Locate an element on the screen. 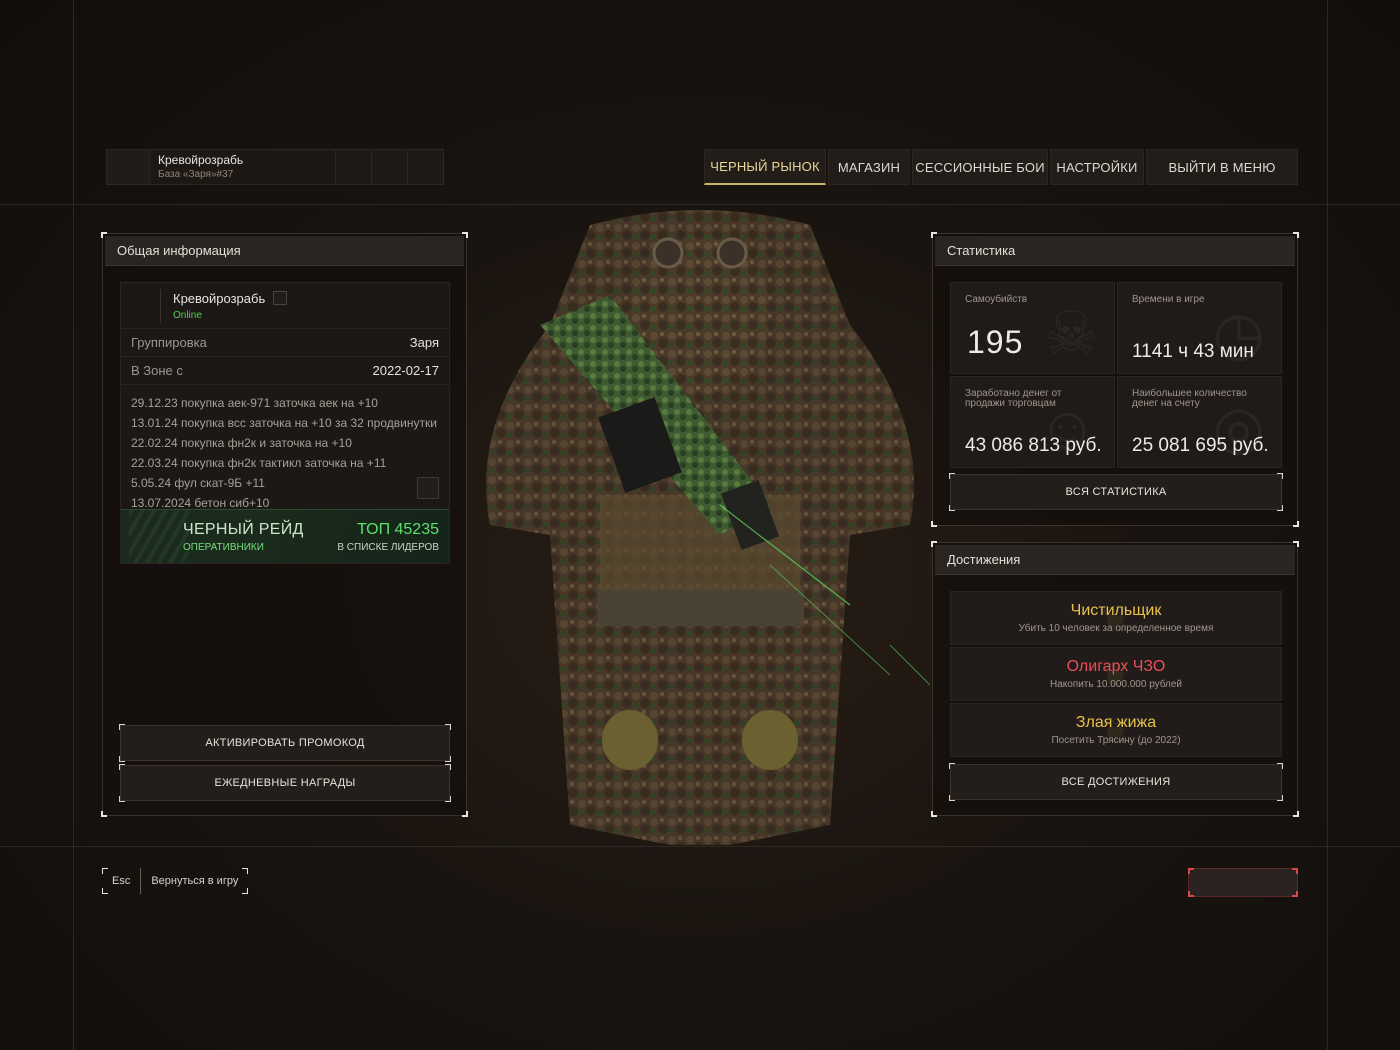 Image resolution: width=1400 pixels, height=1050 pixels. nav-settings: НАСТРОЙКИ is located at coordinates (1097, 167).